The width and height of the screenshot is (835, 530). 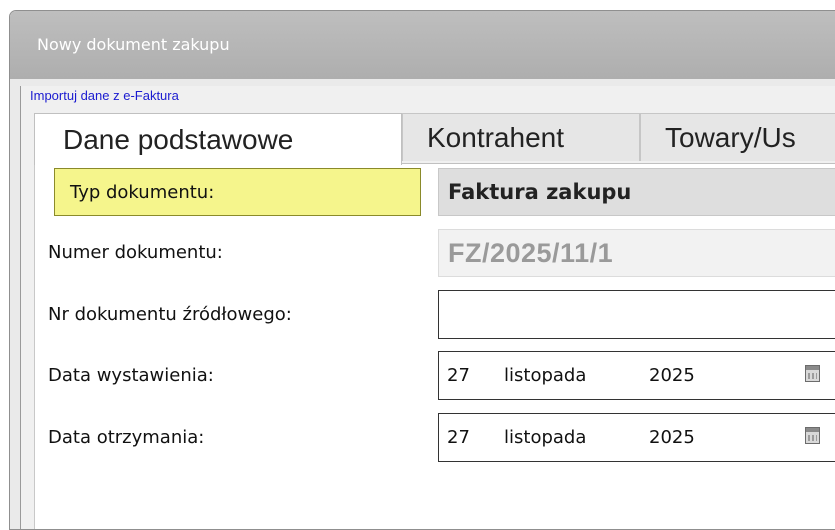 What do you see at coordinates (672, 437) in the screenshot?
I see `receipt-date-year: 2025` at bounding box center [672, 437].